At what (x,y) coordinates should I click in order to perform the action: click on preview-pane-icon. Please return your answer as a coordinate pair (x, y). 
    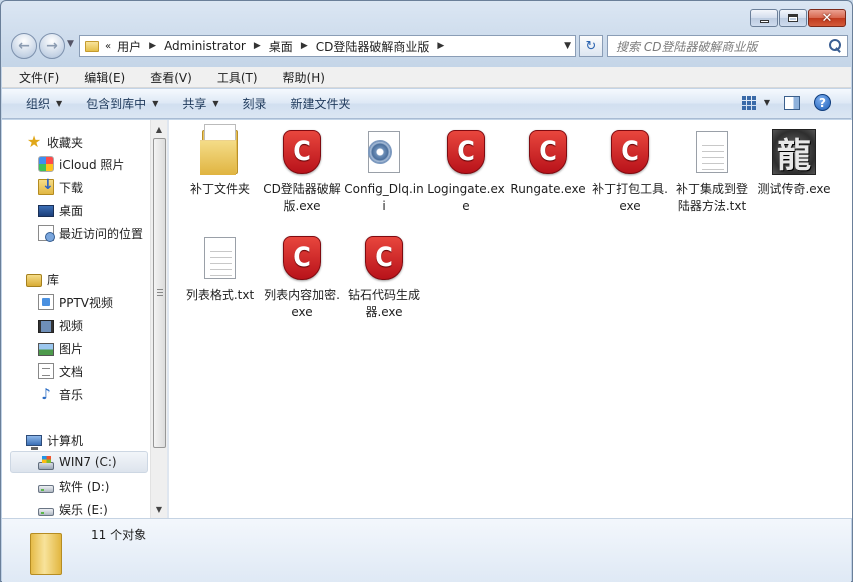
    Looking at the image, I should click on (792, 102).